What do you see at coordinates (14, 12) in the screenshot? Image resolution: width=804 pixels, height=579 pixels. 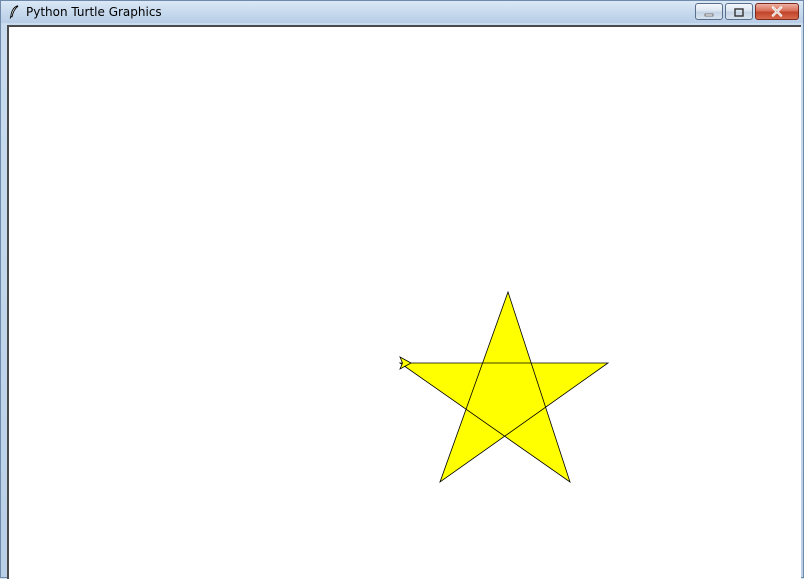 I see `feather-icon` at bounding box center [14, 12].